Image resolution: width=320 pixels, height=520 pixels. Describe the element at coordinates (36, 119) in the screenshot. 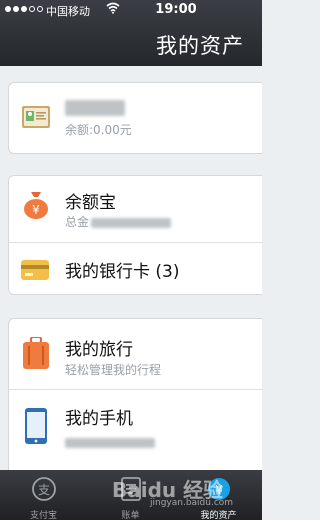

I see `id-card-icon` at that location.